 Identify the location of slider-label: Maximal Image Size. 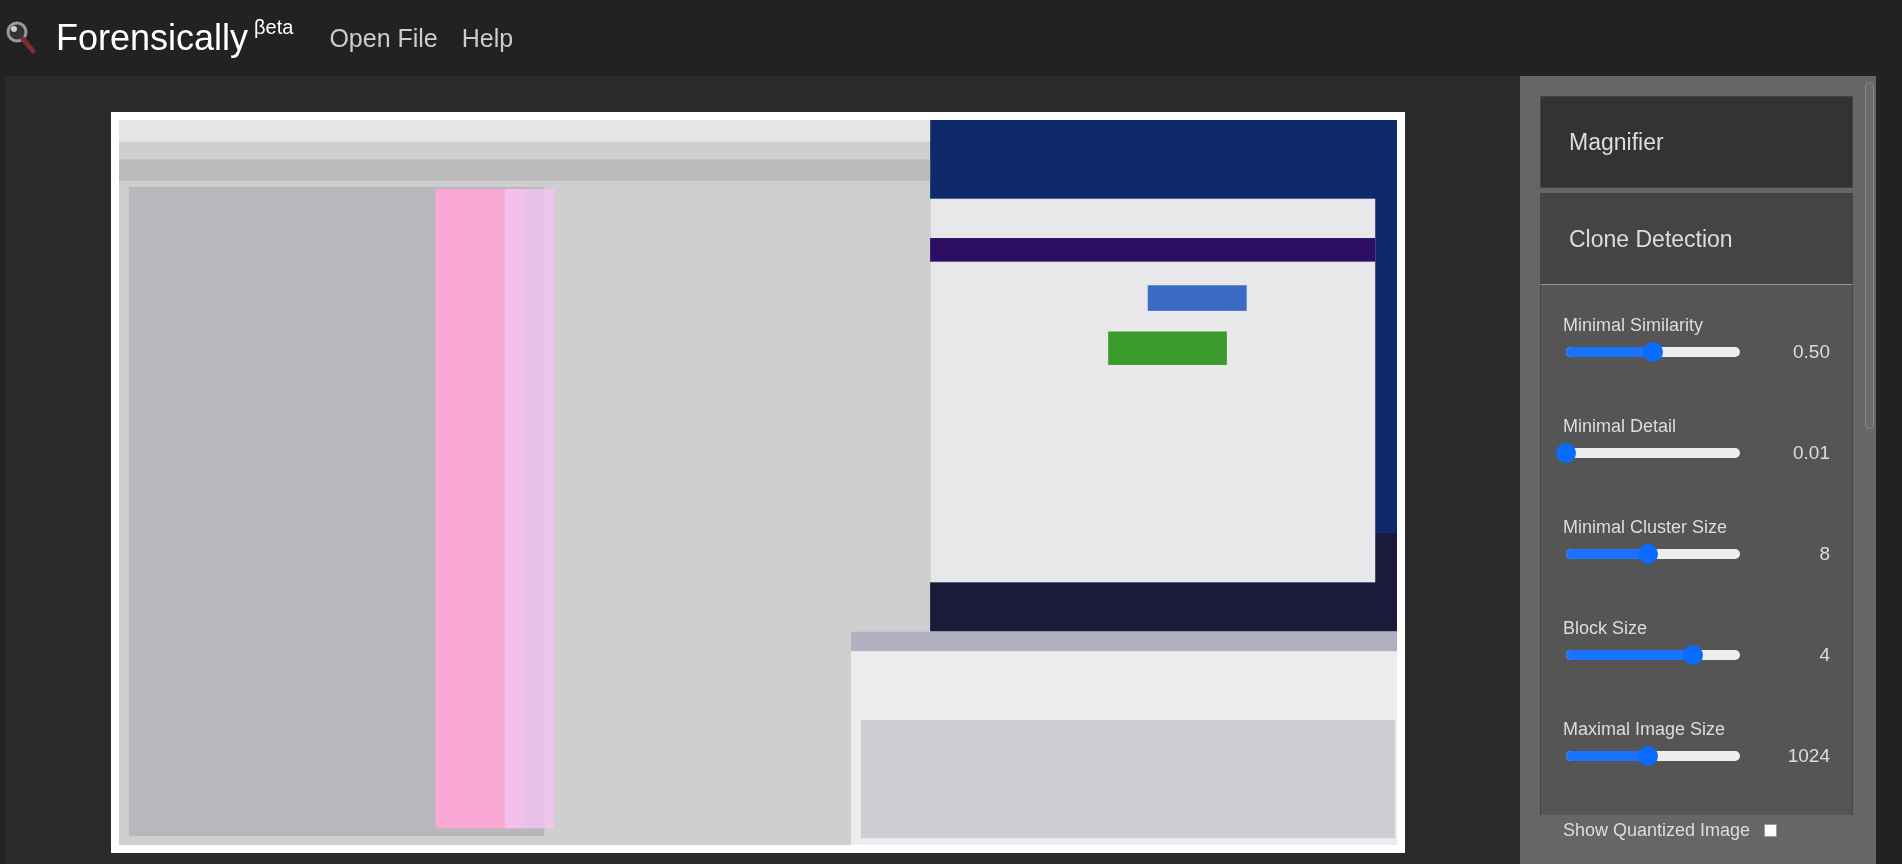
(1645, 729).